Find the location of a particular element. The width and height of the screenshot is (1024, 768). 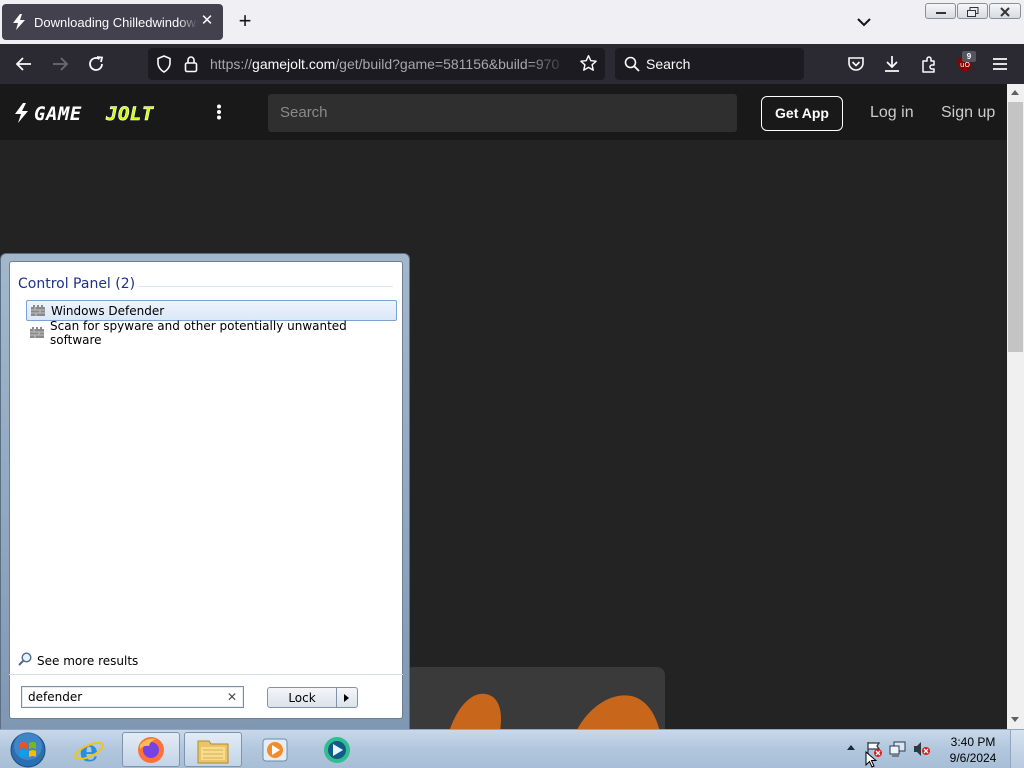

lock-button-label: Lock is located at coordinates (302, 698).